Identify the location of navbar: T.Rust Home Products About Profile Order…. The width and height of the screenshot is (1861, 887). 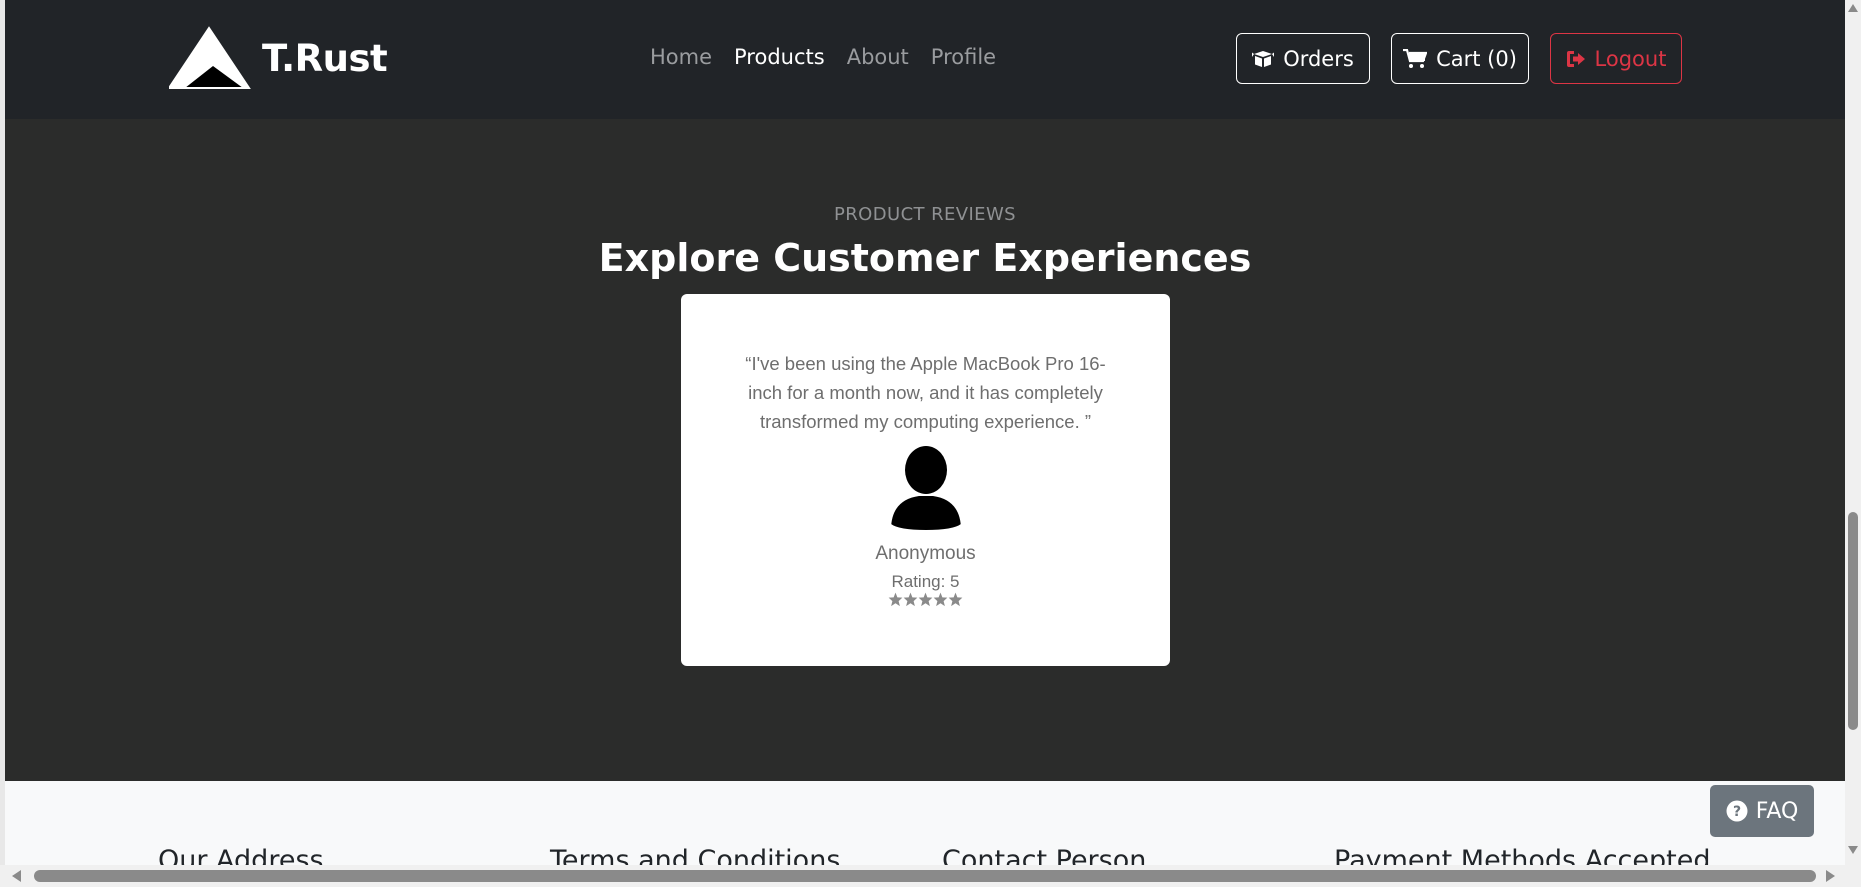
(925, 59).